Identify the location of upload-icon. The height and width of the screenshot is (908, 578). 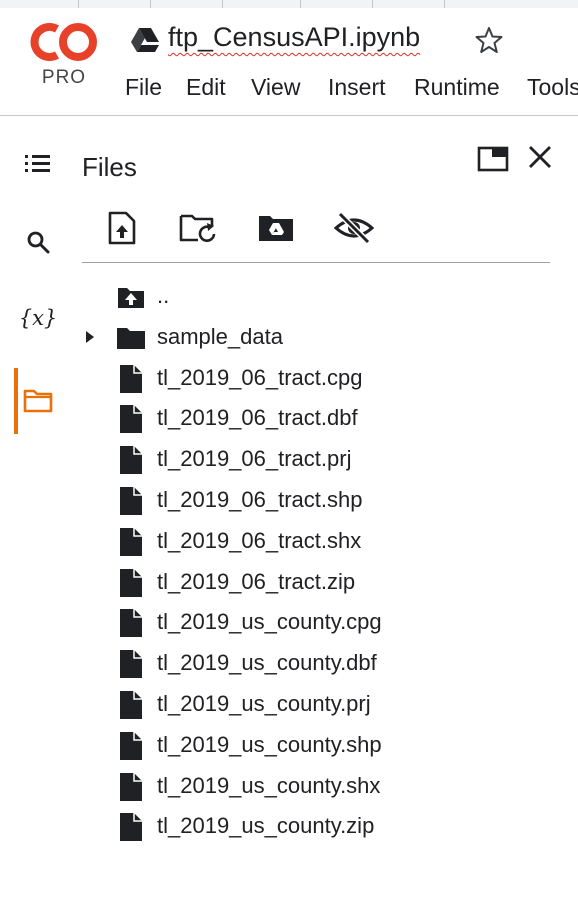
(122, 228).